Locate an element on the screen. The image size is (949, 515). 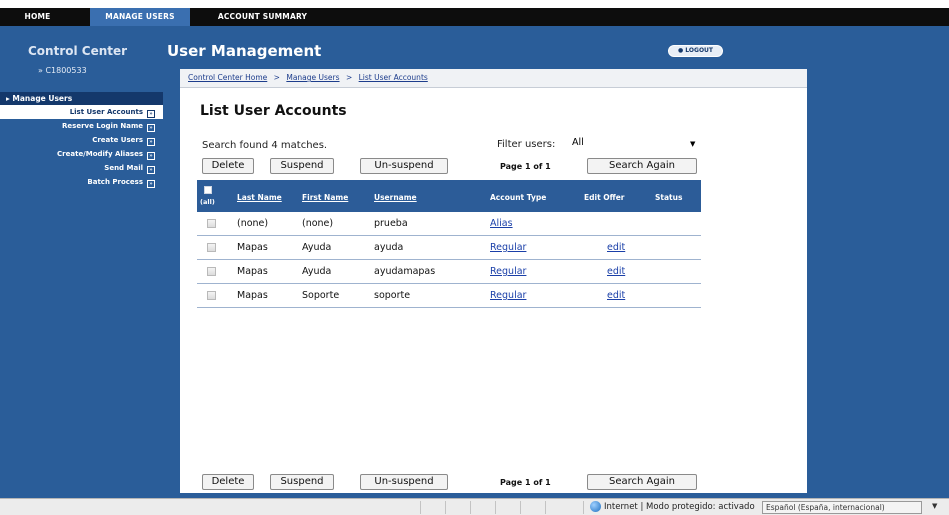
select-all-checkbox is located at coordinates (208, 190).